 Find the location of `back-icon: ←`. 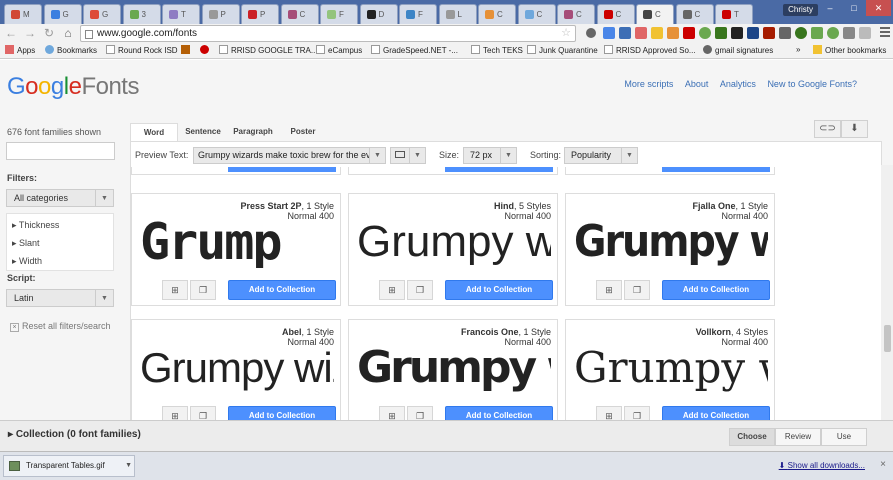

back-icon: ← is located at coordinates (11, 33).